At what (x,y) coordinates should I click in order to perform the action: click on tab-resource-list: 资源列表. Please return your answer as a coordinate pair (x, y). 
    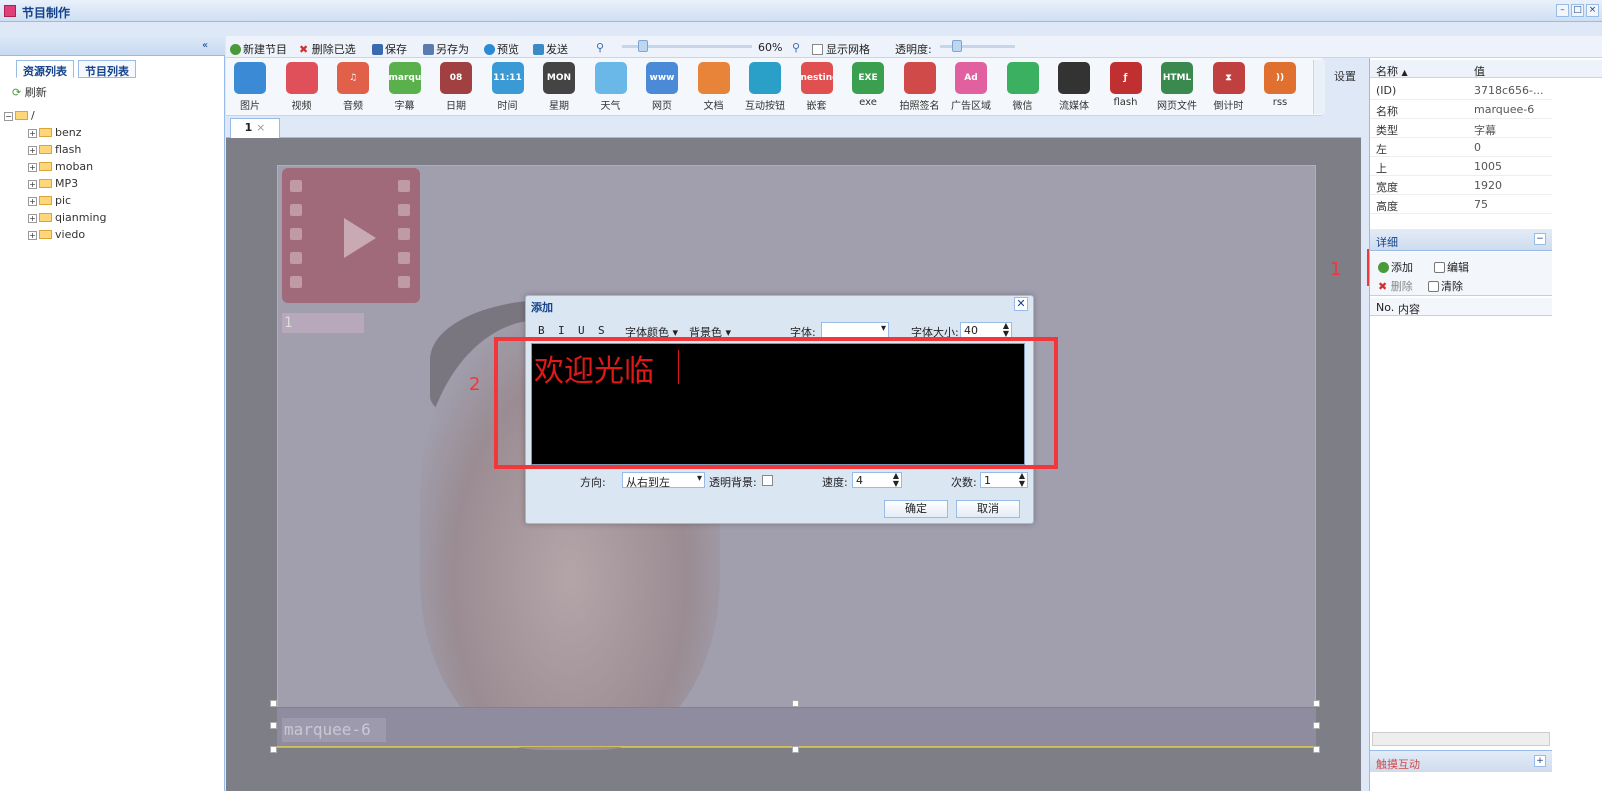
    Looking at the image, I should click on (45, 69).